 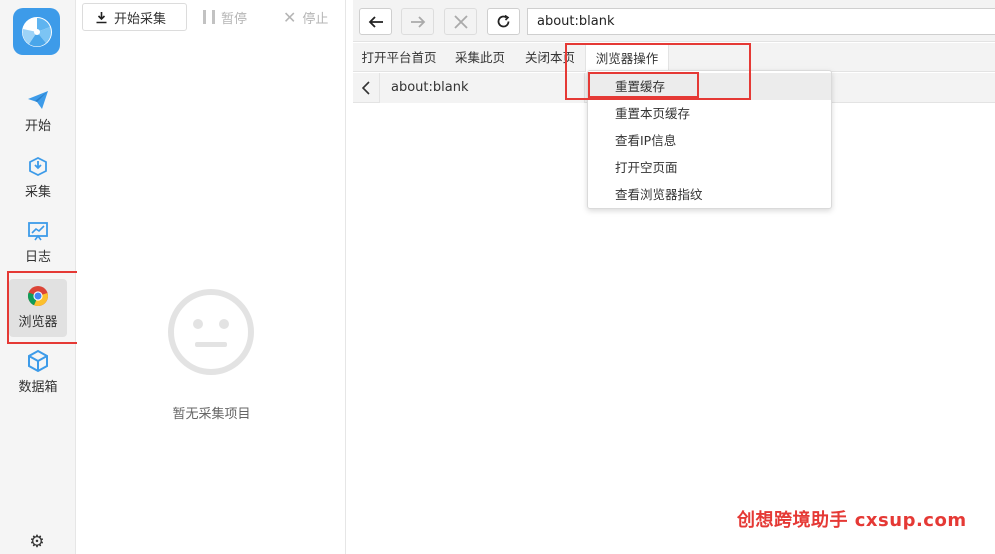 What do you see at coordinates (38, 387) in the screenshot?
I see `sidebar-item-label: 数据箱` at bounding box center [38, 387].